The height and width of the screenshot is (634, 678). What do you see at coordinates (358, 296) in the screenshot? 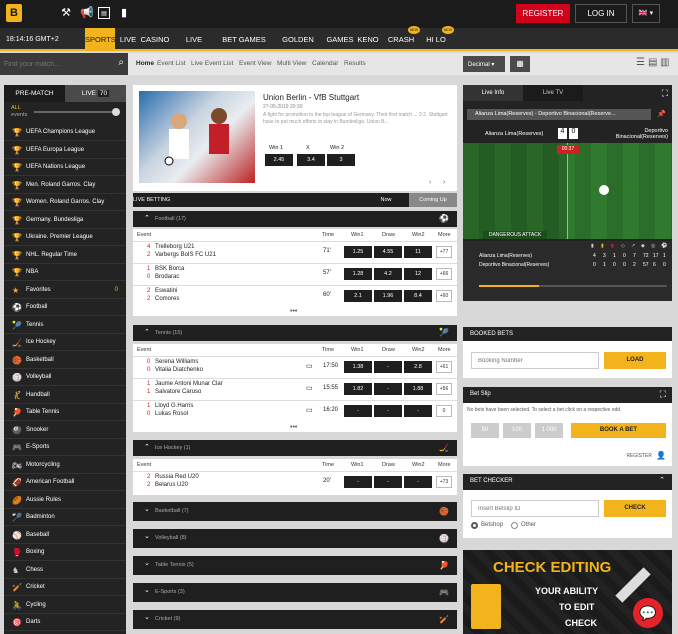
I see `odd-win1: 2.1` at bounding box center [358, 296].